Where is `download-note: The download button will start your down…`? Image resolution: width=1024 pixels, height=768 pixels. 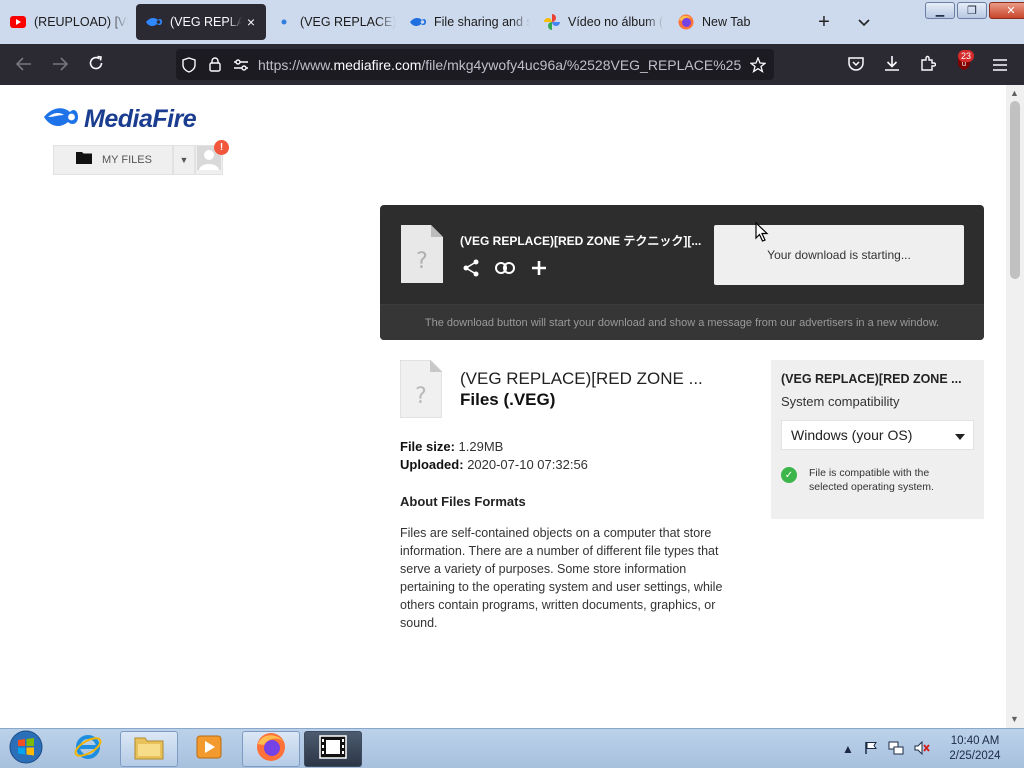 download-note: The download button will start your down… is located at coordinates (682, 322).